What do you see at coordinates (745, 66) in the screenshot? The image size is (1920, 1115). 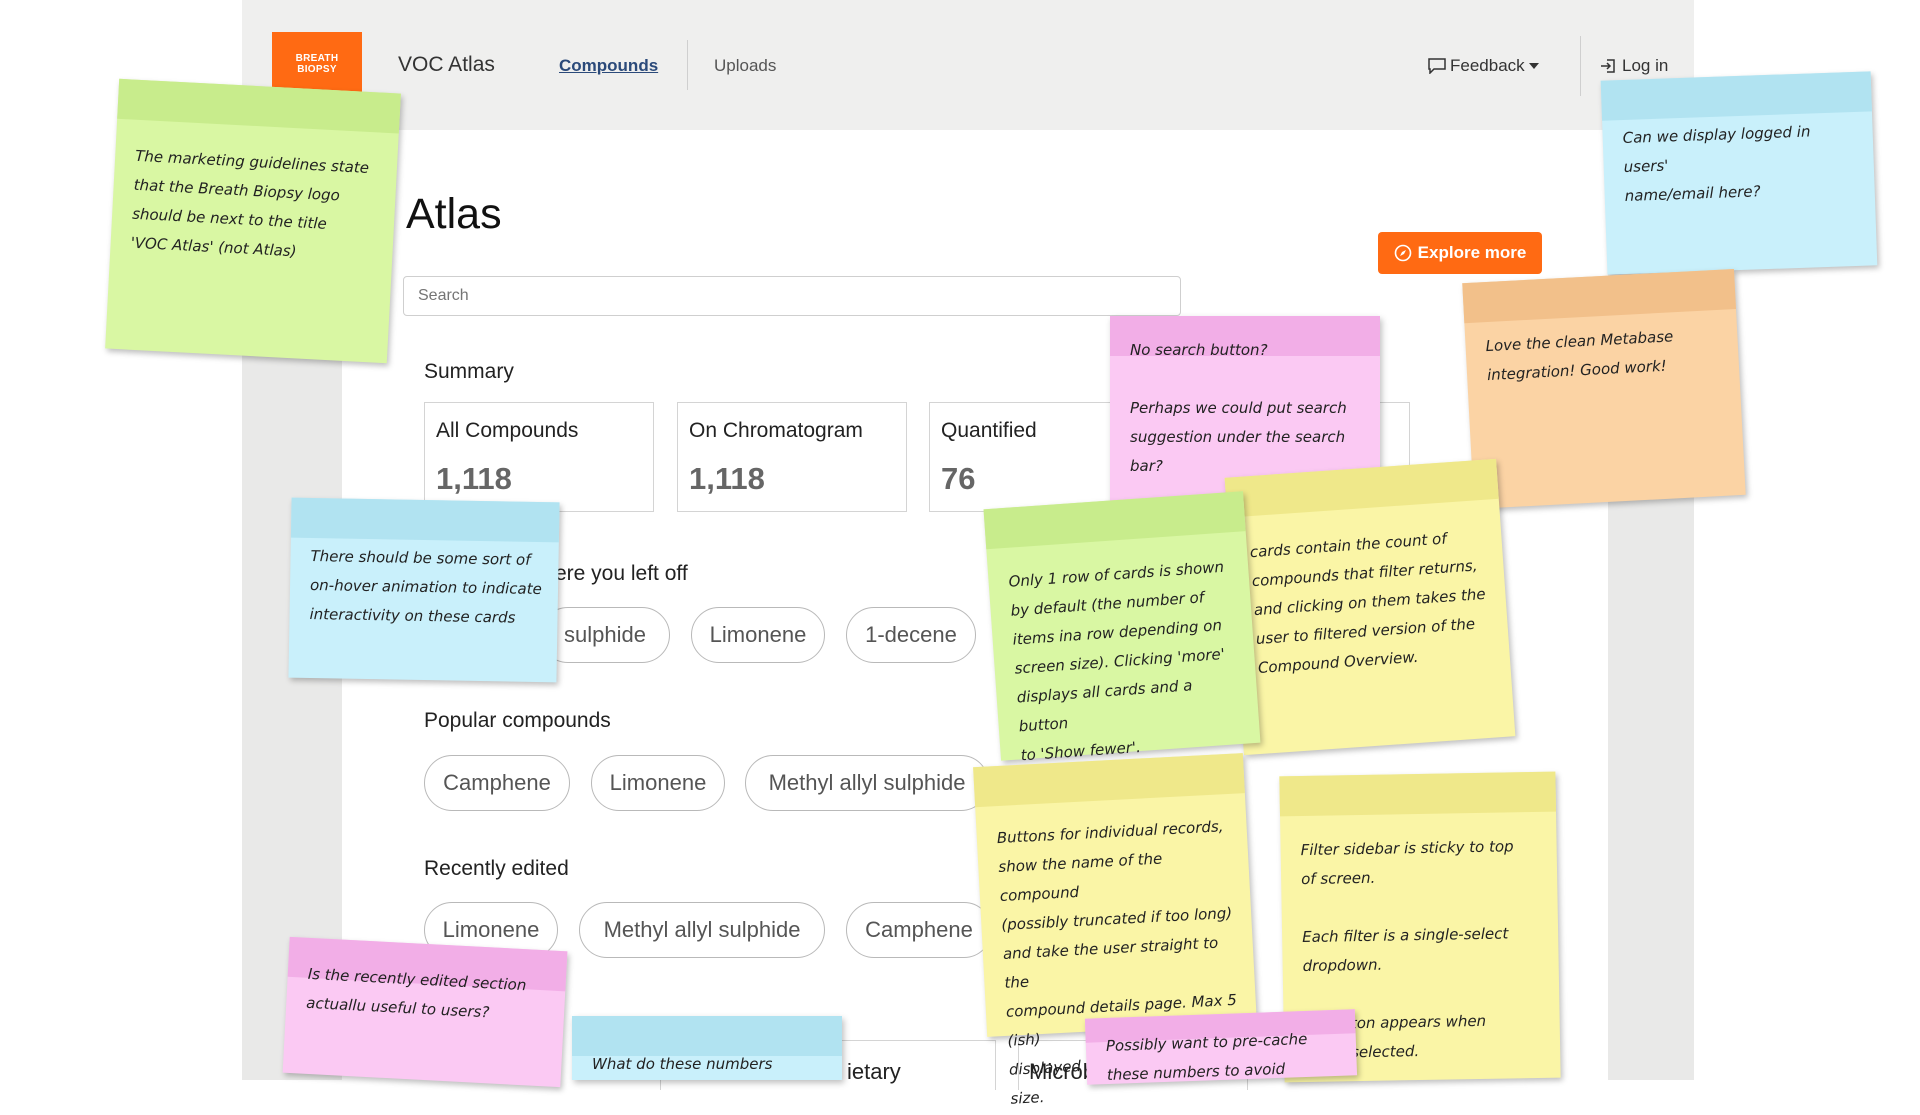 I see `nav-uploads-link: Uploads` at bounding box center [745, 66].